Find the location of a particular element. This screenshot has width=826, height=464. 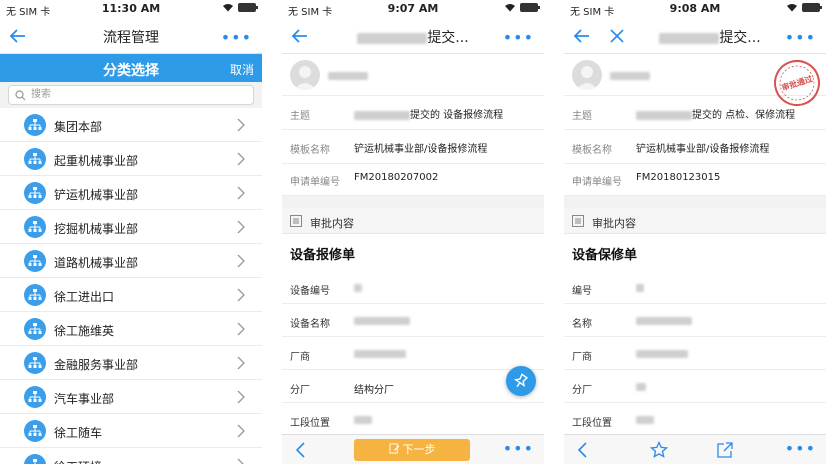

list-item: 汽车事业部 is located at coordinates (131, 397).